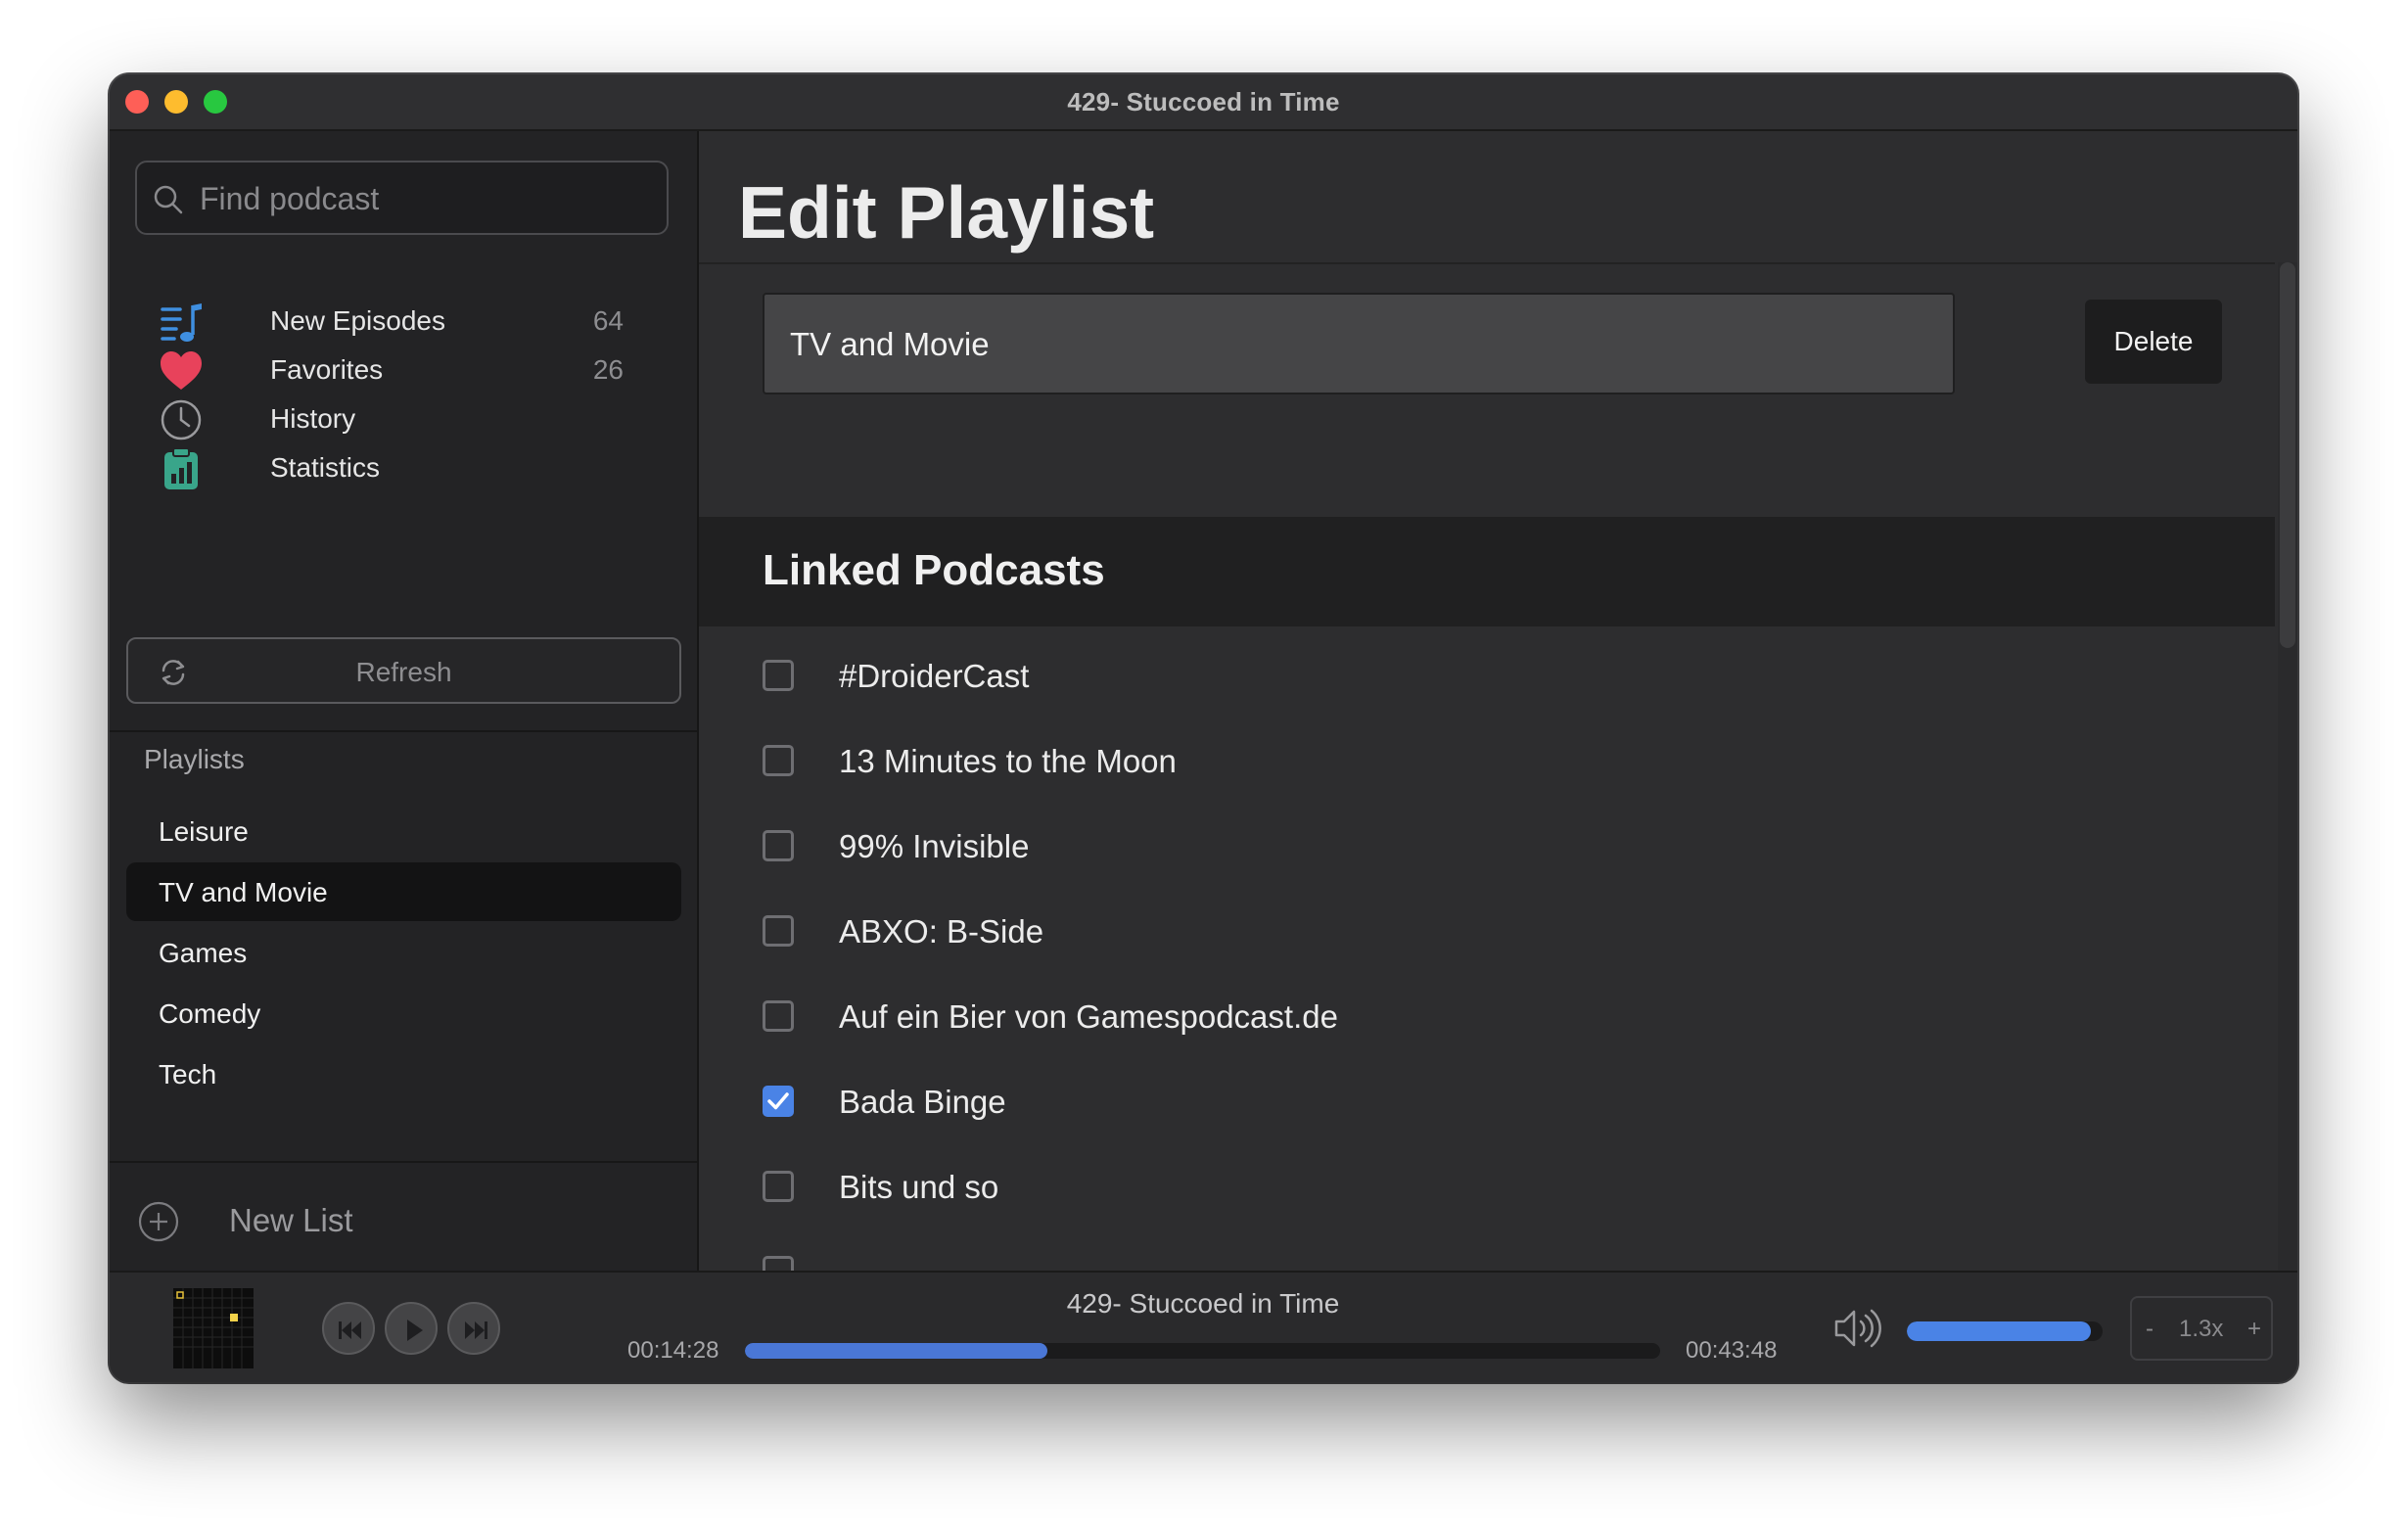 The width and height of the screenshot is (2408, 1529). Describe the element at coordinates (1999, 1331) in the screenshot. I see `volume-fill` at that location.